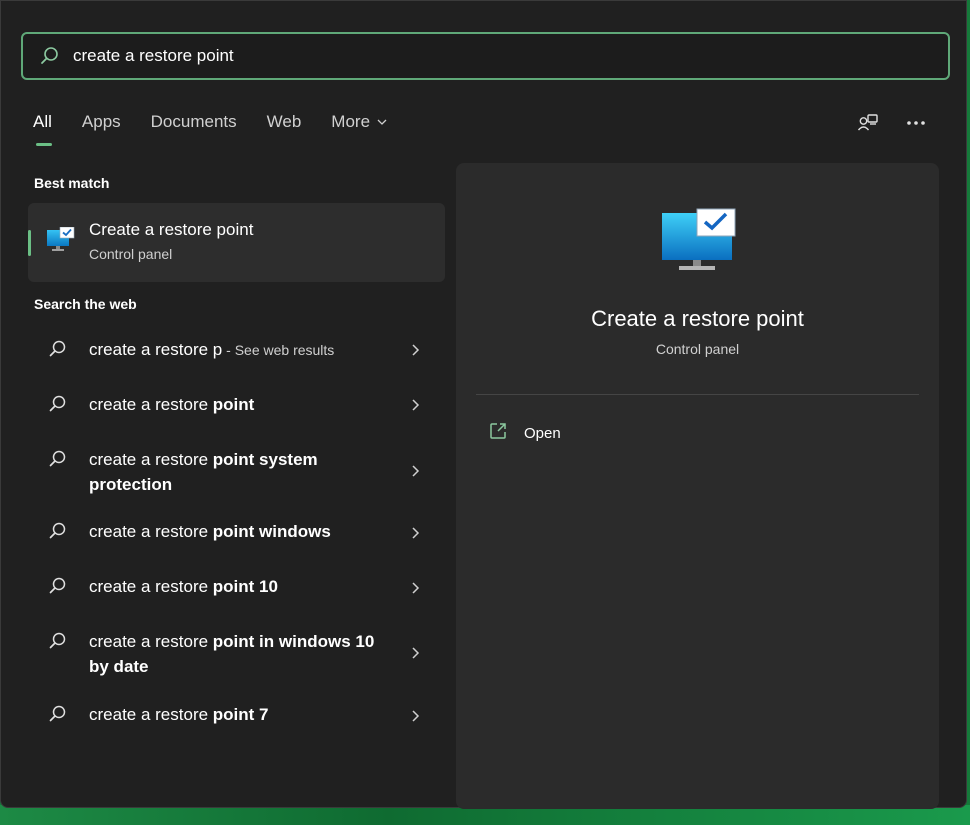 This screenshot has width=970, height=825. I want to click on web-result-text: create a restore point, so click(234, 404).